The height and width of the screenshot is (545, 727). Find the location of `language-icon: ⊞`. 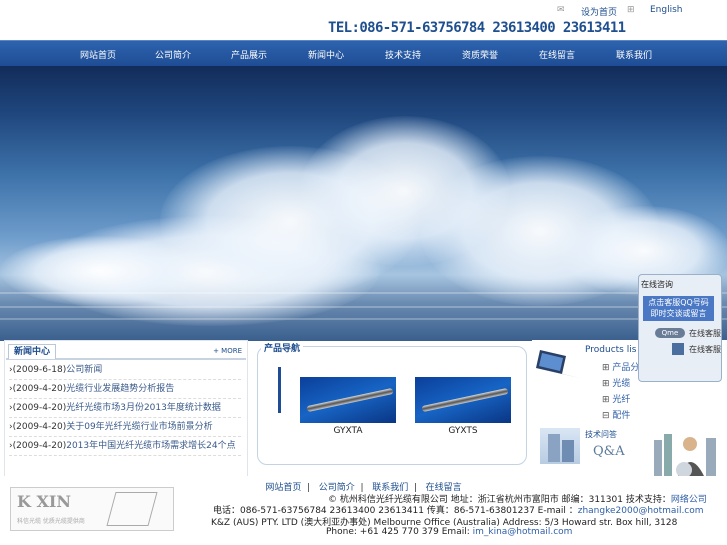

language-icon: ⊞ is located at coordinates (631, 10).